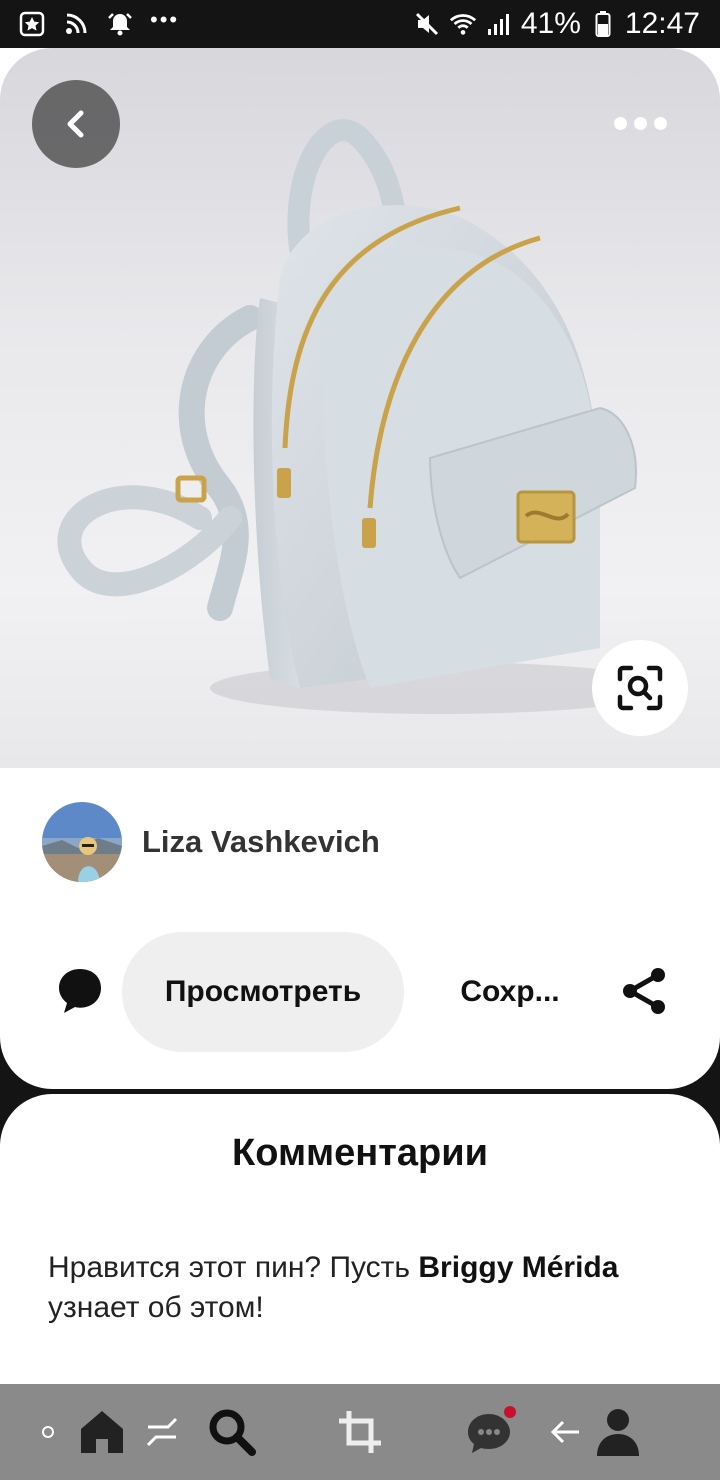 This screenshot has height=1480, width=720. I want to click on clock: 12:47, so click(662, 23).